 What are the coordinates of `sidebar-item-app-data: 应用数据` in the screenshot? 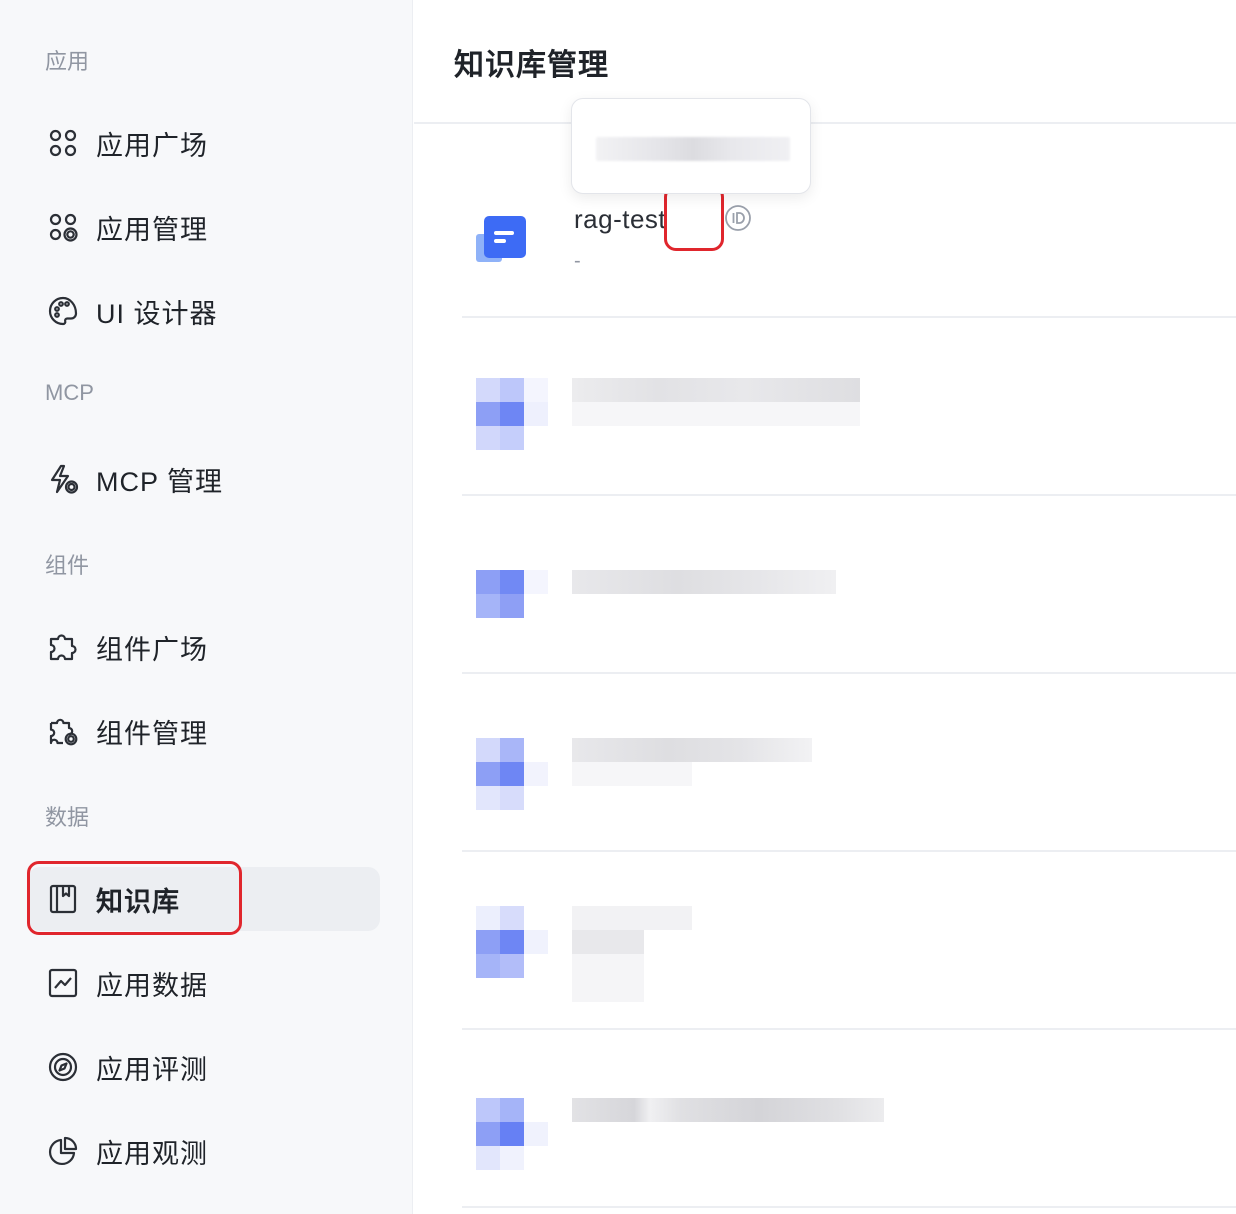 It's located at (118, 983).